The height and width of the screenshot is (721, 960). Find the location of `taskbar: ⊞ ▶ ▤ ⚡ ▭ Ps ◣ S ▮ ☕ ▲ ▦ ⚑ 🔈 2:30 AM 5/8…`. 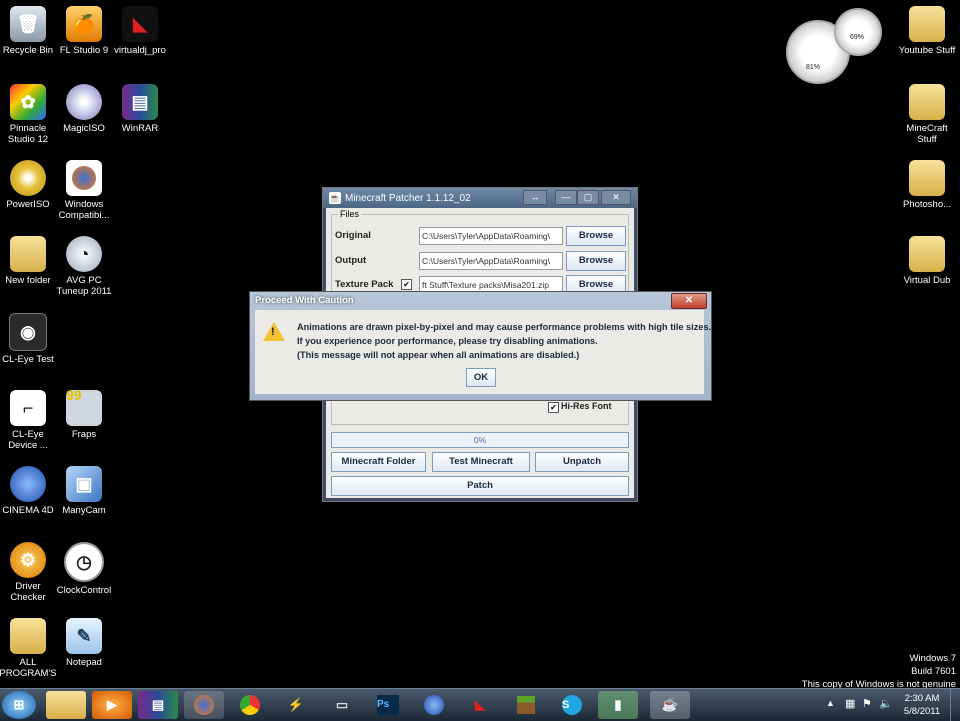

taskbar: ⊞ ▶ ▤ ⚡ ▭ Ps ◣ S ▮ ☕ ▲ ▦ ⚑ 🔈 2:30 AM 5/8… is located at coordinates (480, 704).